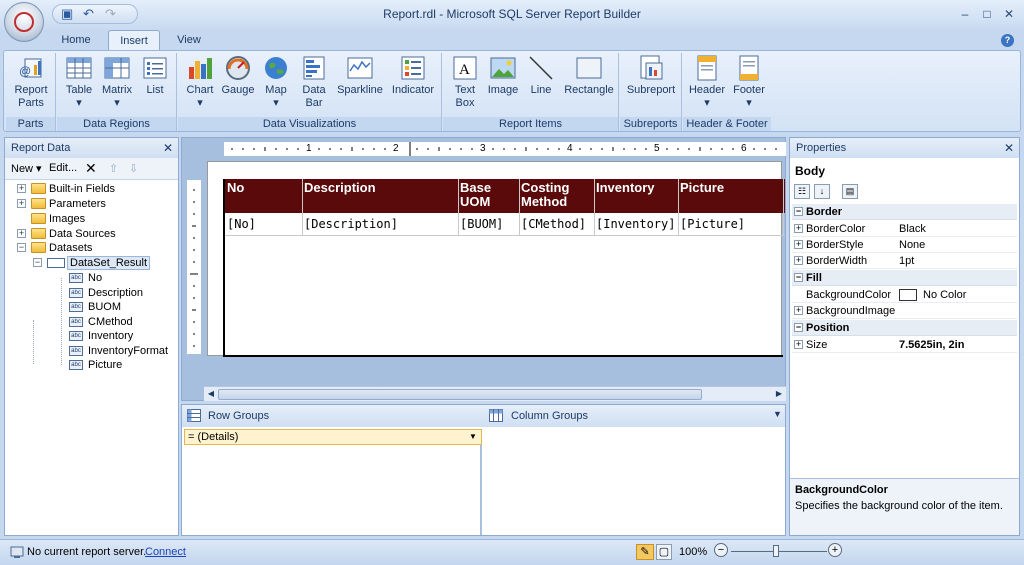 The width and height of the screenshot is (1024, 565). I want to click on new-button: New ▾, so click(26, 168).